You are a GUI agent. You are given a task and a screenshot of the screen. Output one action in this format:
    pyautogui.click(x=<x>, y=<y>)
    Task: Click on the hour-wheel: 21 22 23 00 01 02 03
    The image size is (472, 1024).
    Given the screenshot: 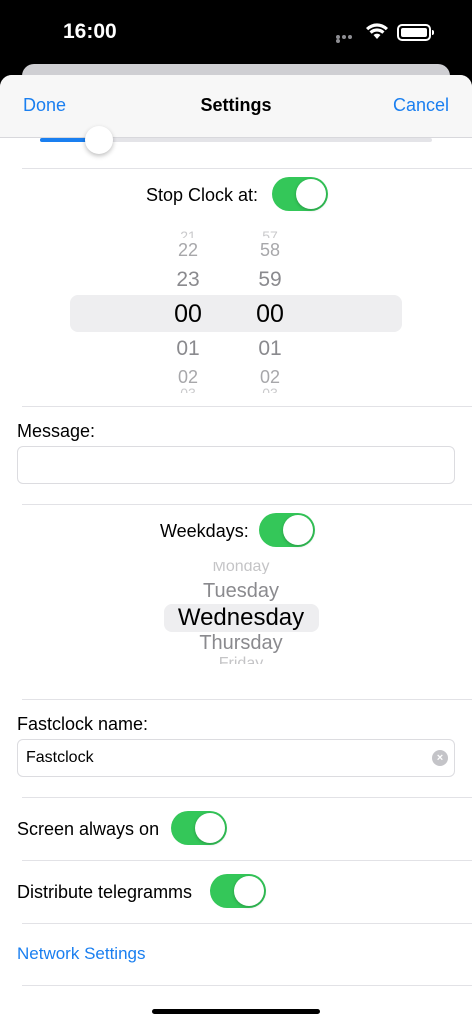 What is the action you would take?
    pyautogui.click(x=188, y=310)
    